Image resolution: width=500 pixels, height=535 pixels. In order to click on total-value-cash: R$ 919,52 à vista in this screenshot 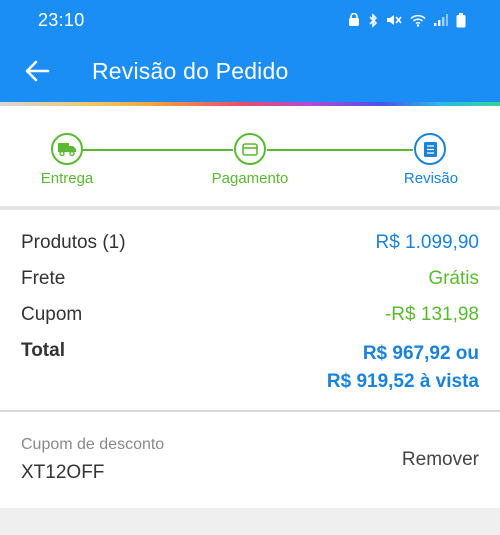, I will do `click(402, 381)`.